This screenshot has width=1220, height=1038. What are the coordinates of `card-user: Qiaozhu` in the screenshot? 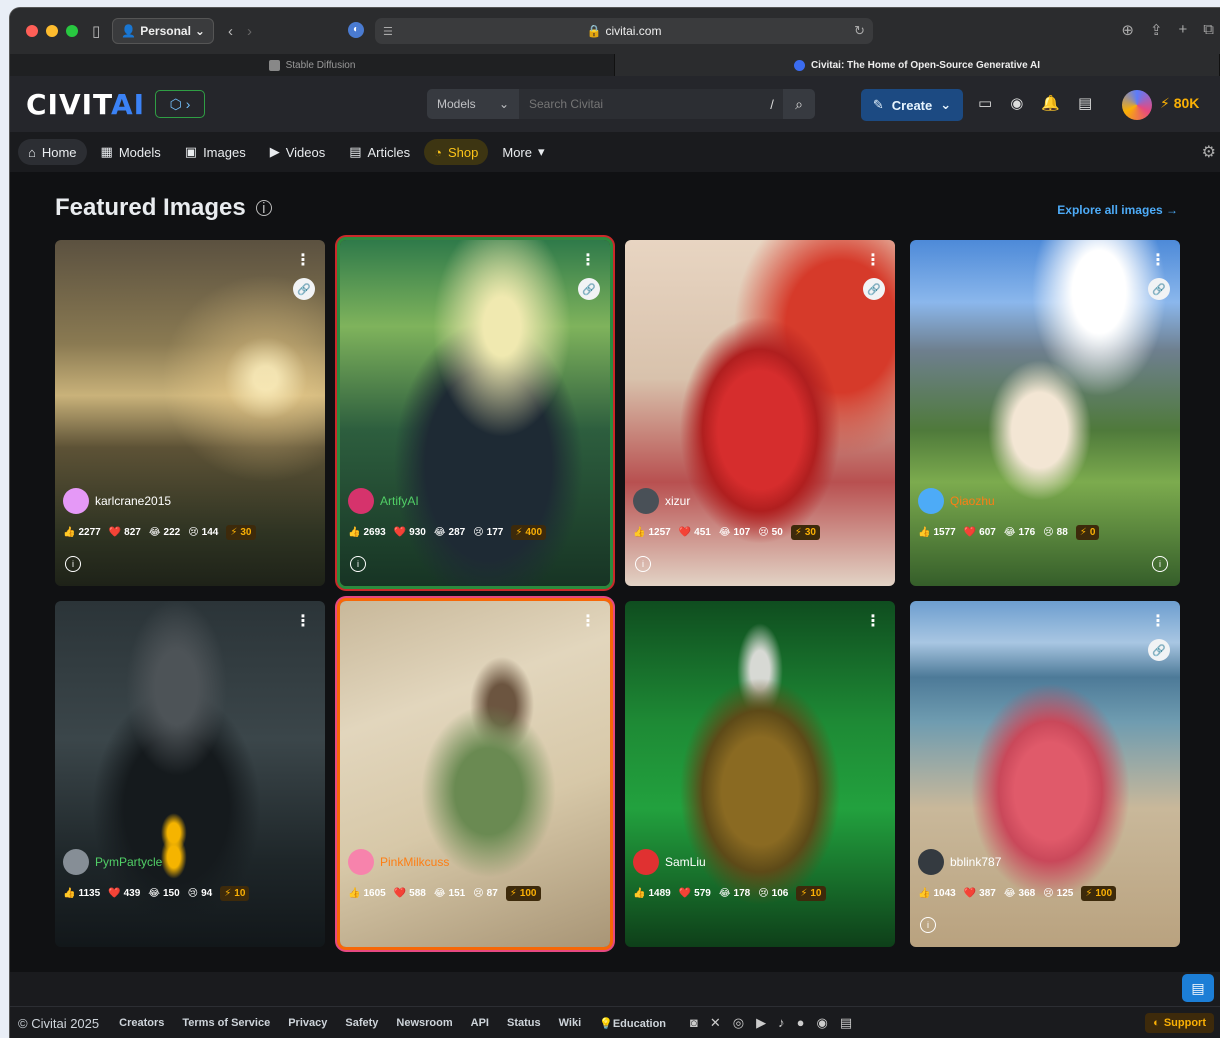 It's located at (956, 501).